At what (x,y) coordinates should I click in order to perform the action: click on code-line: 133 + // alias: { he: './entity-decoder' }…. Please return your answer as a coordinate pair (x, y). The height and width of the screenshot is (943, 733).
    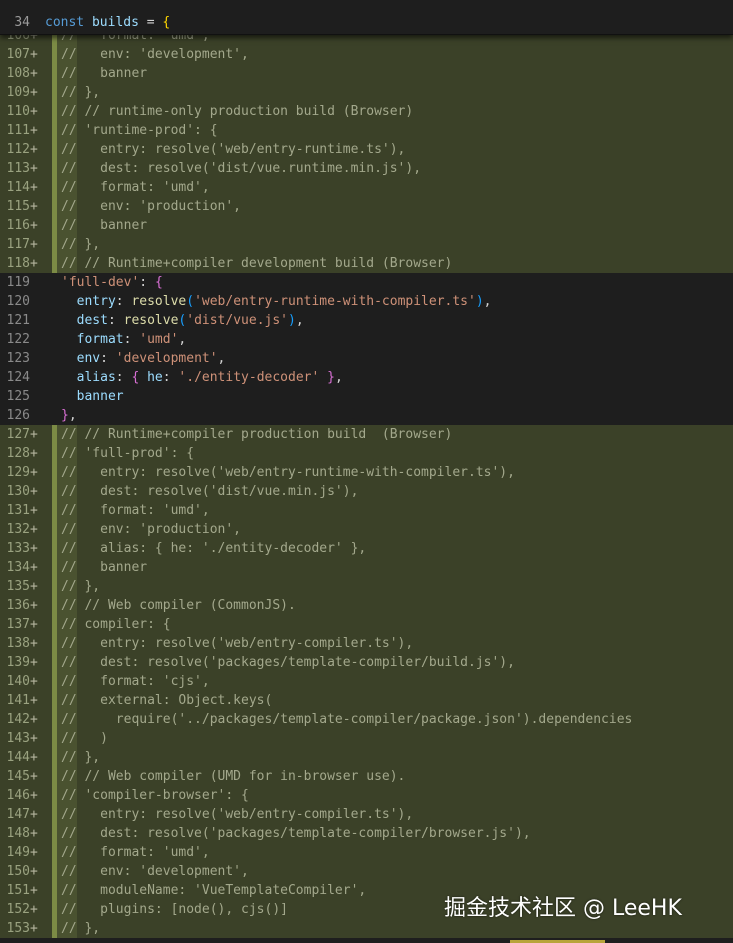
    Looking at the image, I should click on (366, 548).